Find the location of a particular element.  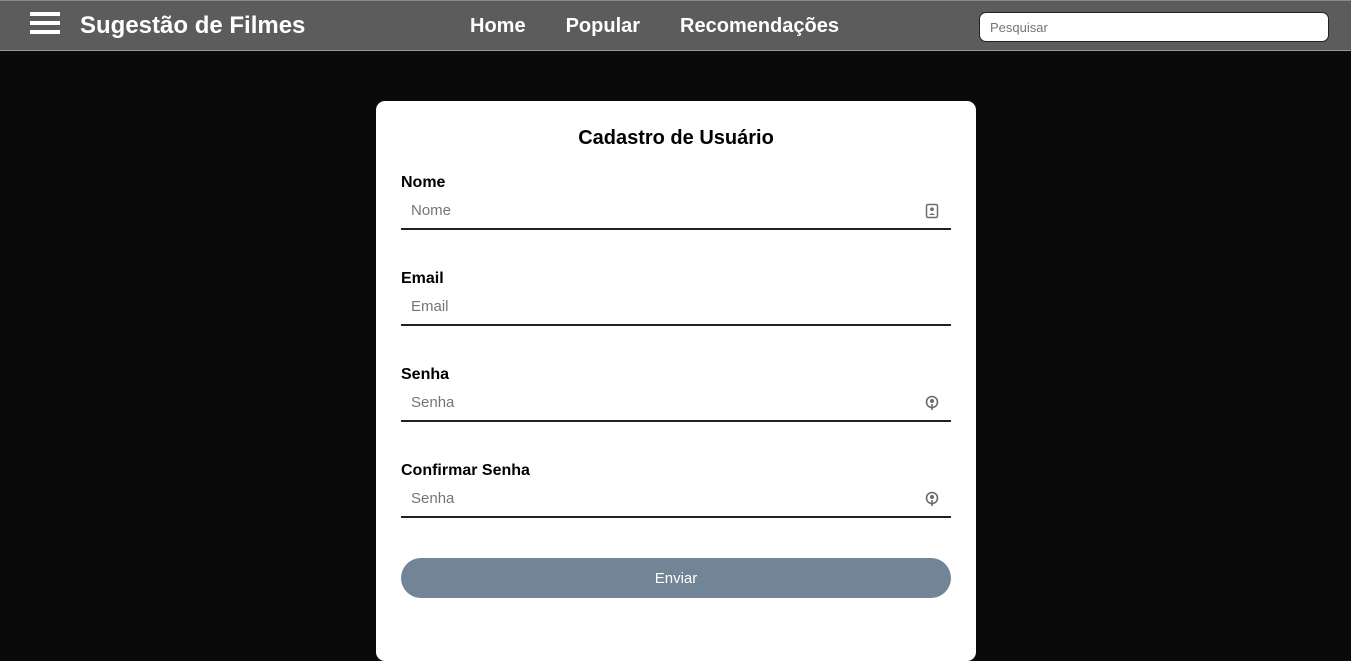

name-label: Nome is located at coordinates (423, 182).